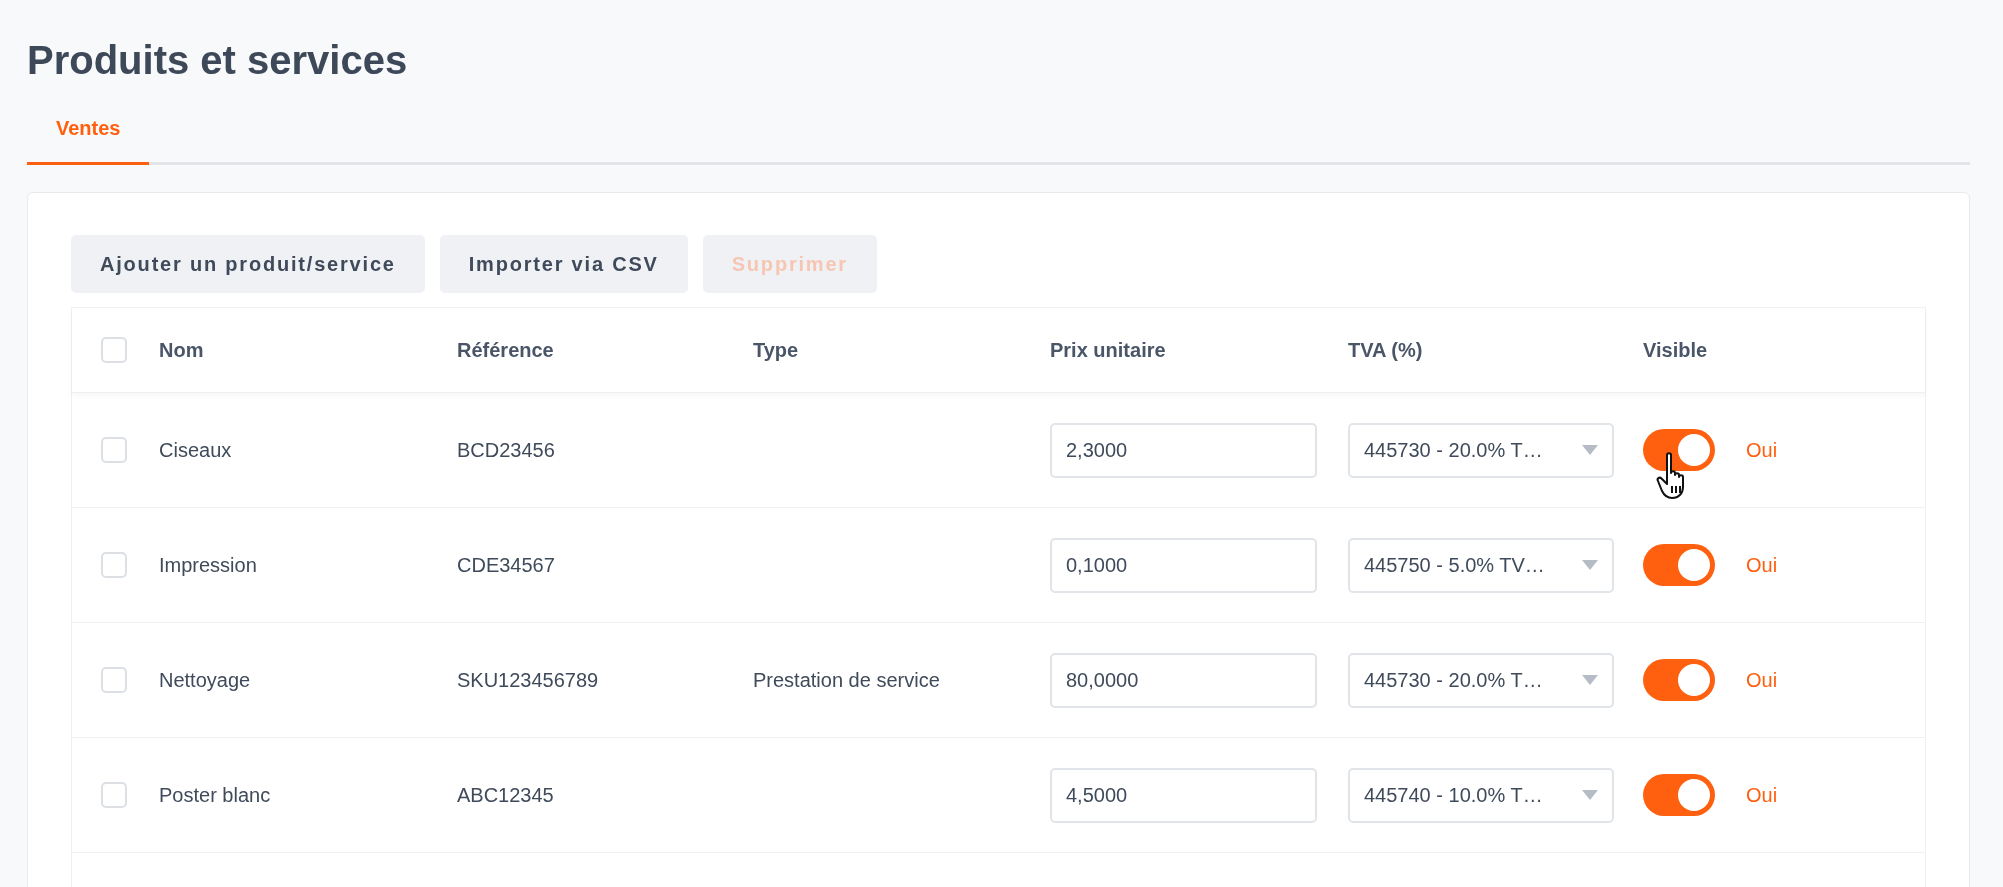 This screenshot has height=887, width=2003. What do you see at coordinates (1183, 565) in the screenshot?
I see `price-input: 0,1000` at bounding box center [1183, 565].